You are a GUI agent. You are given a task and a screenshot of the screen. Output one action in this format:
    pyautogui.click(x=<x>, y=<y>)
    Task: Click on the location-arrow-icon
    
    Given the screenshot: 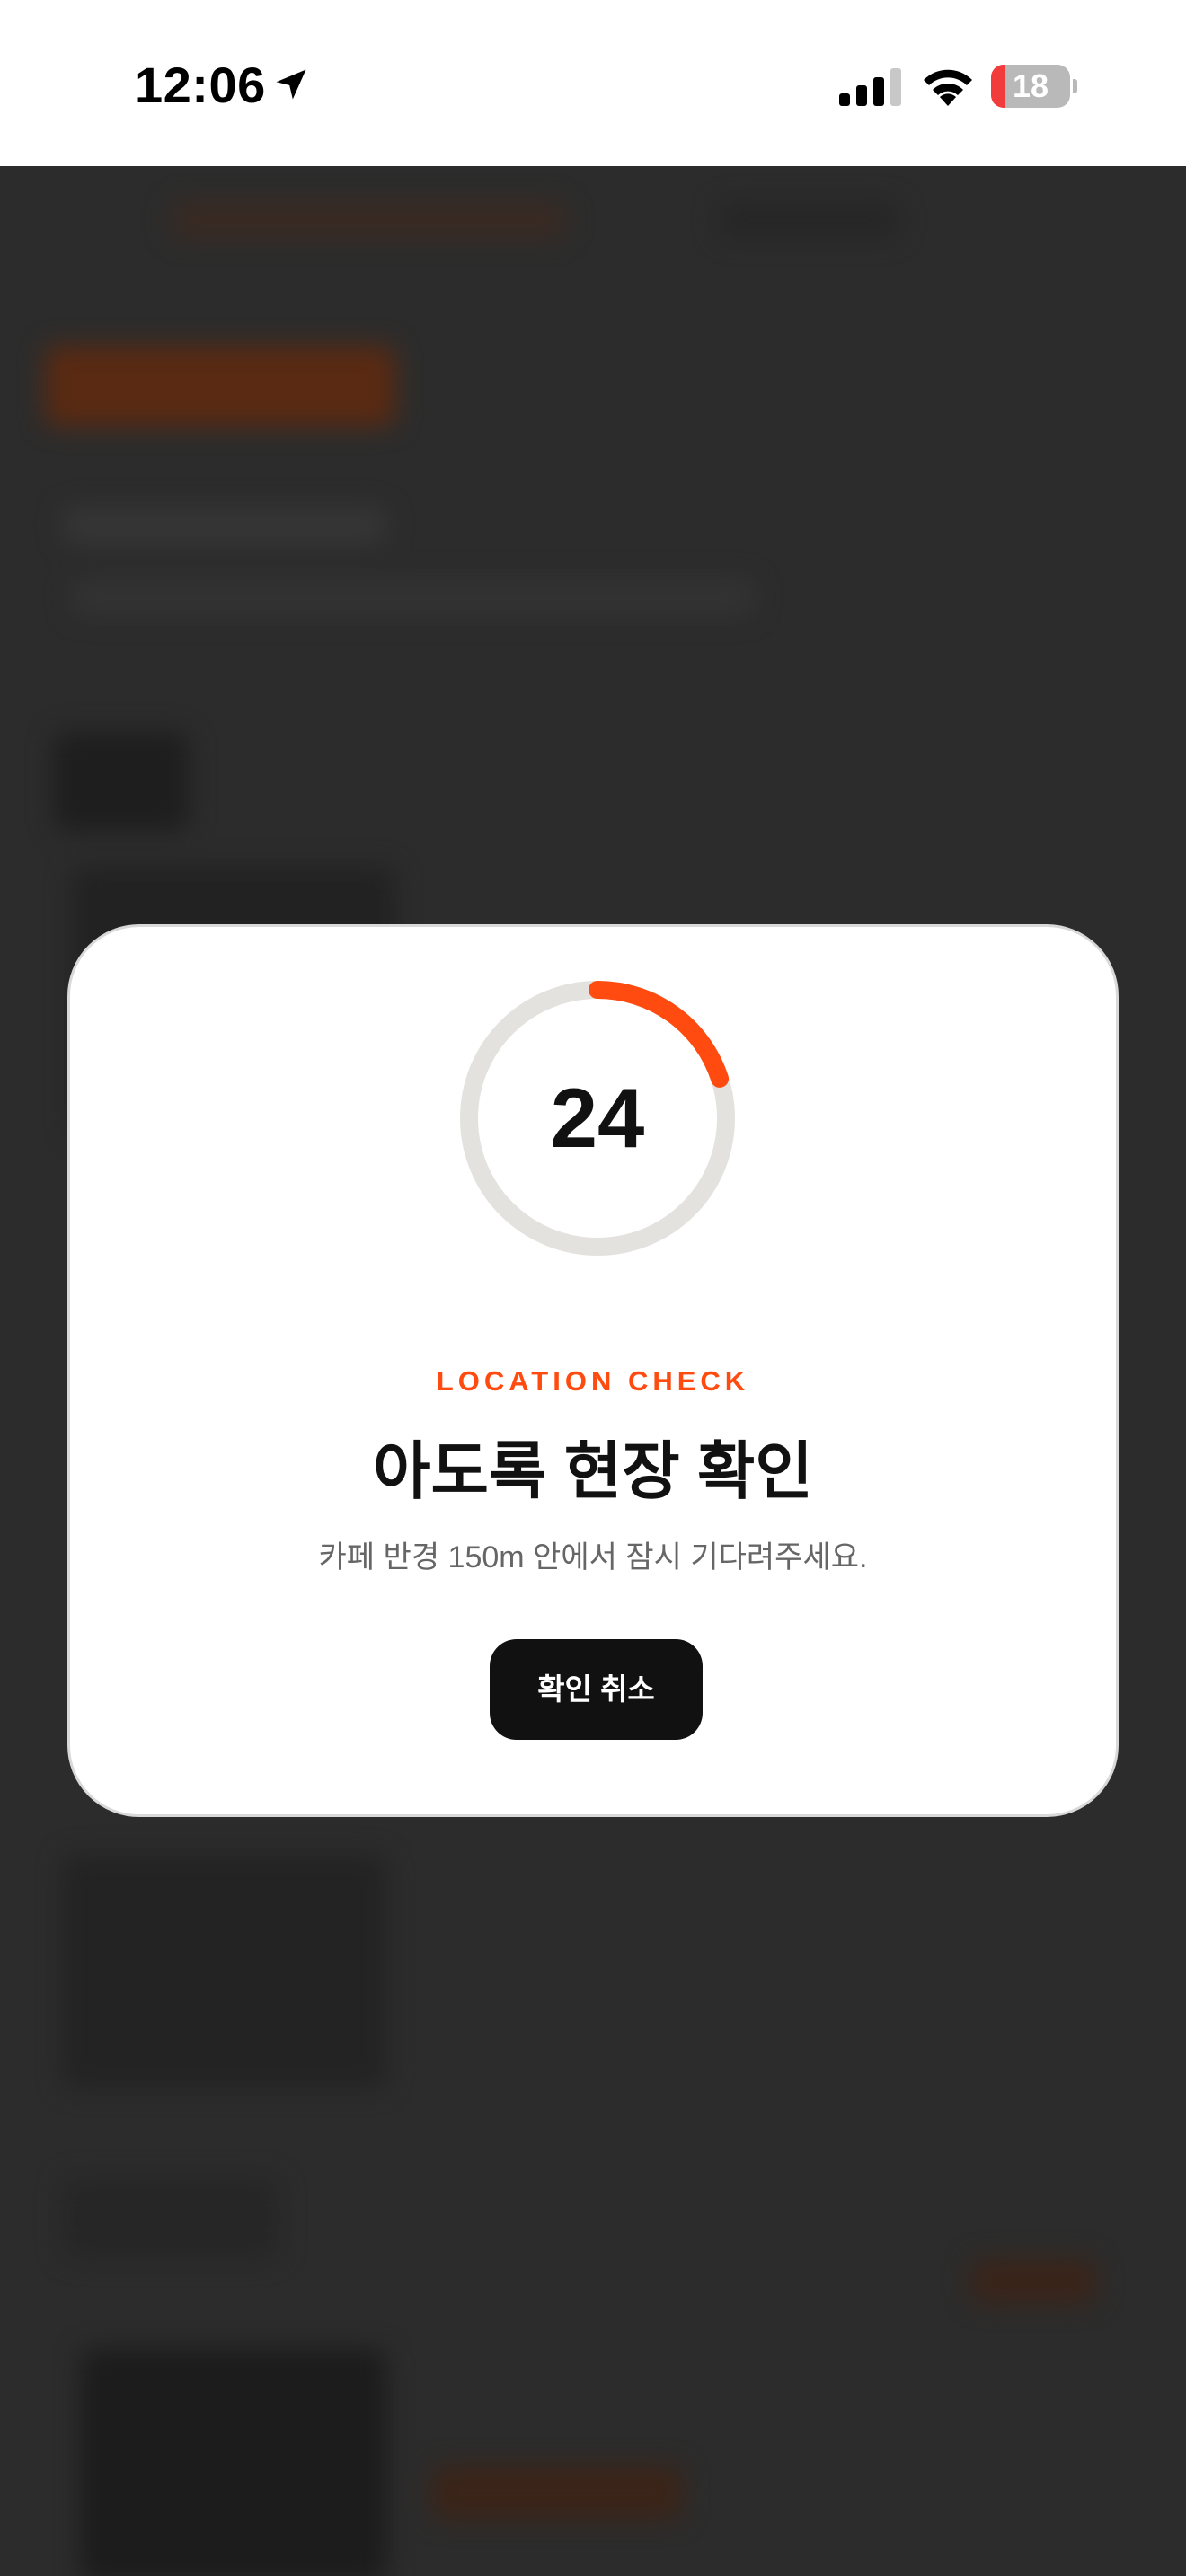 What is the action you would take?
    pyautogui.click(x=291, y=84)
    